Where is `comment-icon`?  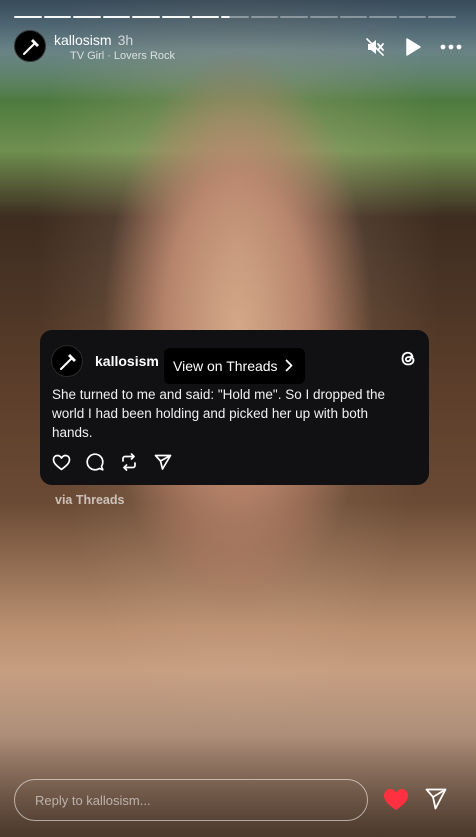 comment-icon is located at coordinates (95, 462).